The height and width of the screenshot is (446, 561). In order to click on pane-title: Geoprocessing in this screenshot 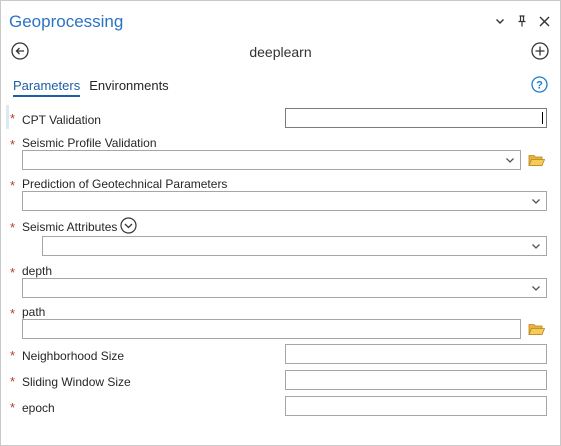, I will do `click(66, 21)`.